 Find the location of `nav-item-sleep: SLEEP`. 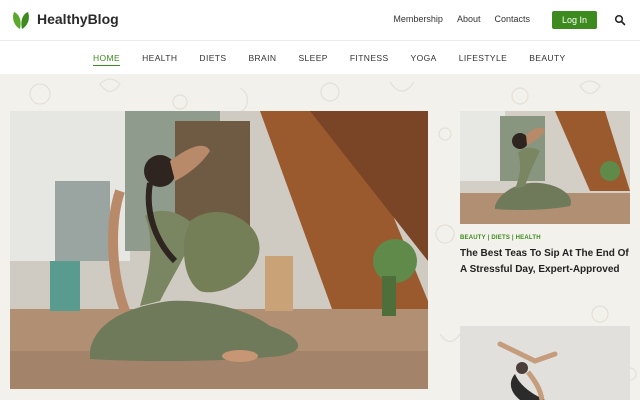

nav-item-sleep: SLEEP is located at coordinates (312, 59).